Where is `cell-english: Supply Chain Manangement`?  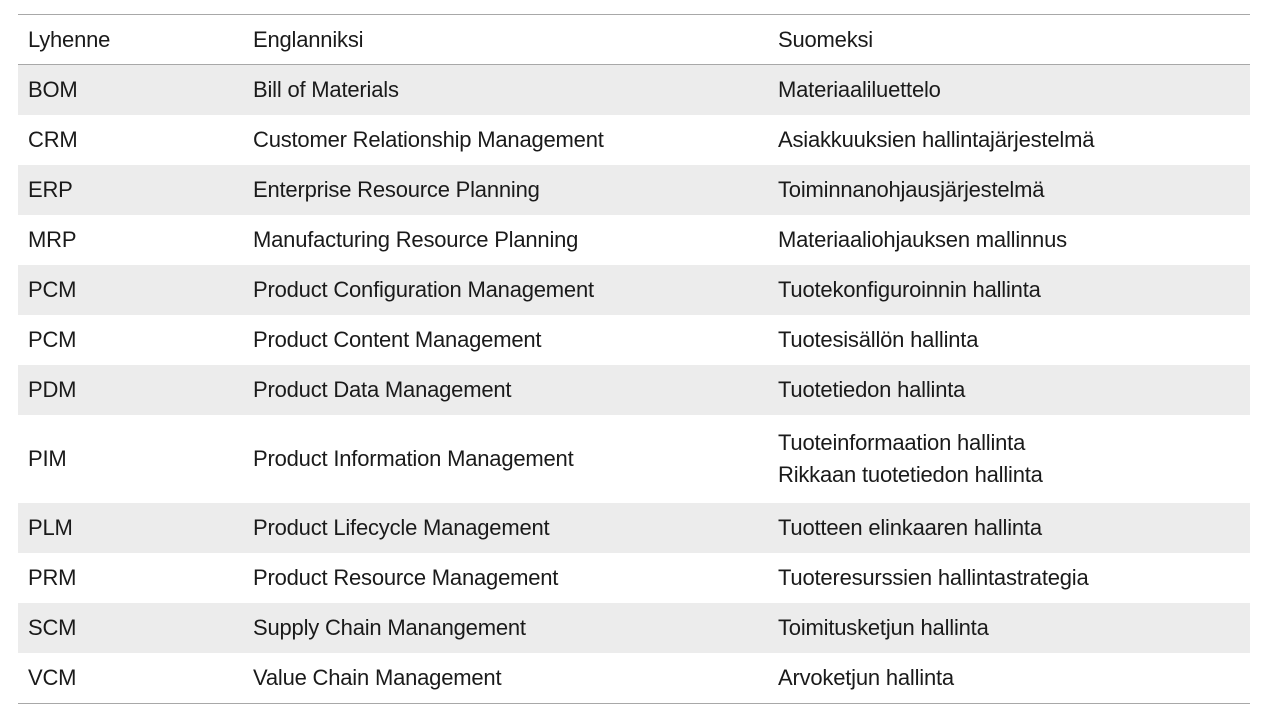 cell-english: Supply Chain Manangement is located at coordinates (389, 627).